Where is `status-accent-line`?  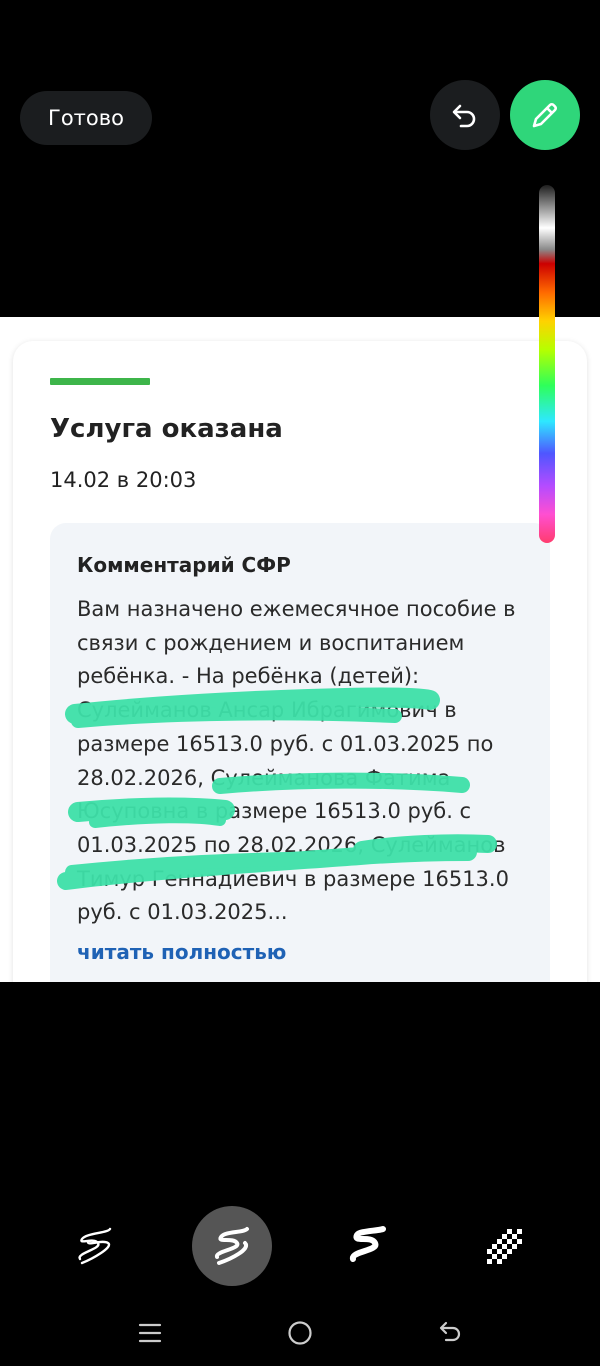 status-accent-line is located at coordinates (100, 381).